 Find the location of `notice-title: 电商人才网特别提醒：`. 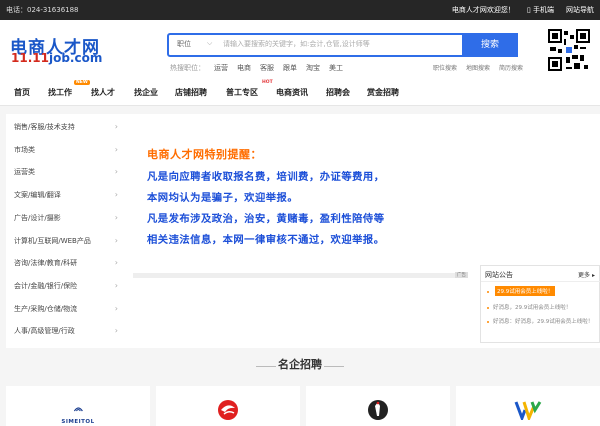

notice-title: 电商人才网特别提醒： is located at coordinates (204, 154).